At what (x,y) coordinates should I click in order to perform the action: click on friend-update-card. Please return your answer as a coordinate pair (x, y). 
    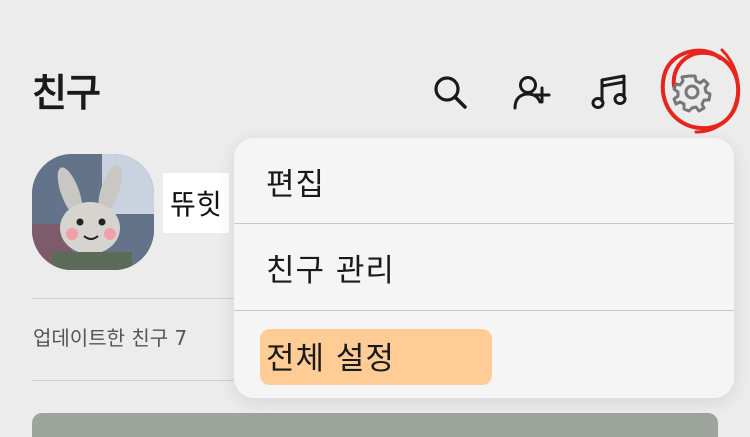
    Looking at the image, I should click on (375, 425).